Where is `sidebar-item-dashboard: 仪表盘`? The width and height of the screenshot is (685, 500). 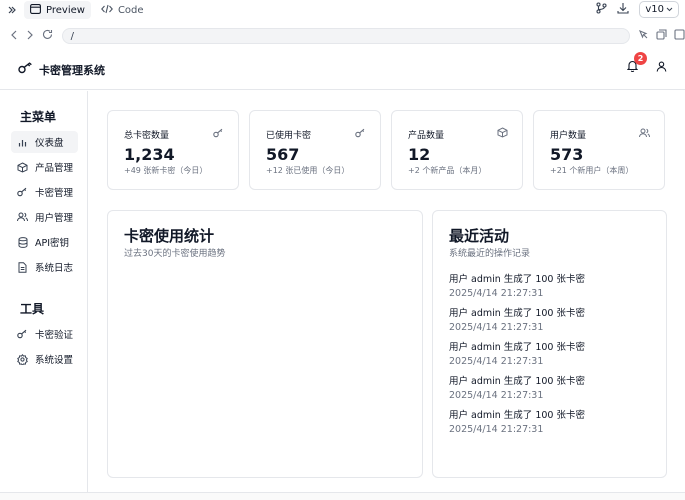 sidebar-item-dashboard: 仪表盘 is located at coordinates (44, 142).